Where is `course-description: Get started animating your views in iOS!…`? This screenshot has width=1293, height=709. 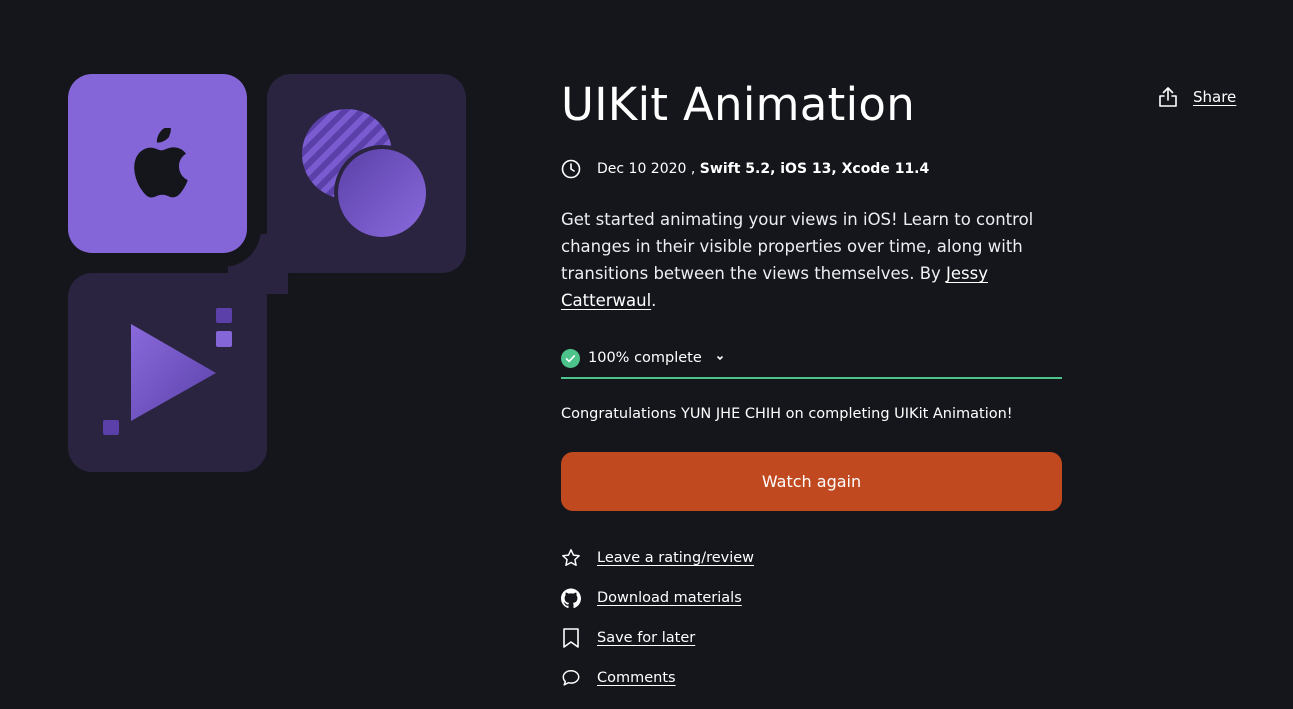 course-description: Get started animating your views in iOS!… is located at coordinates (797, 260).